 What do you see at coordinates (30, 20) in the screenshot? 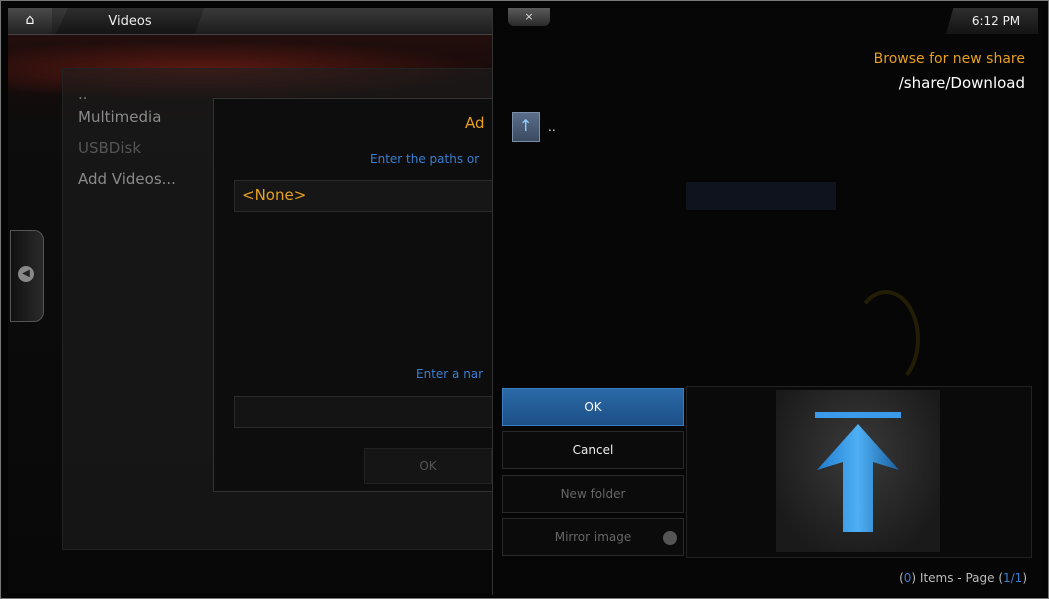
I see `home-icon: ⌂` at bounding box center [30, 20].